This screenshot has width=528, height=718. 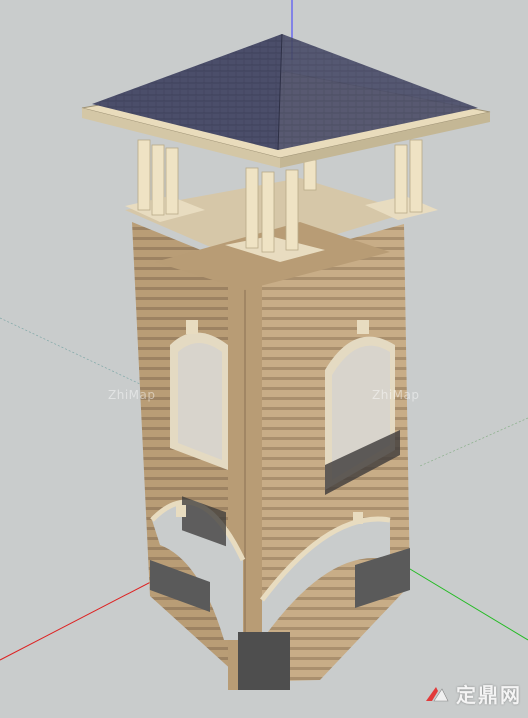 What do you see at coordinates (200, 401) in the screenshot?
I see `left-window-opening` at bounding box center [200, 401].